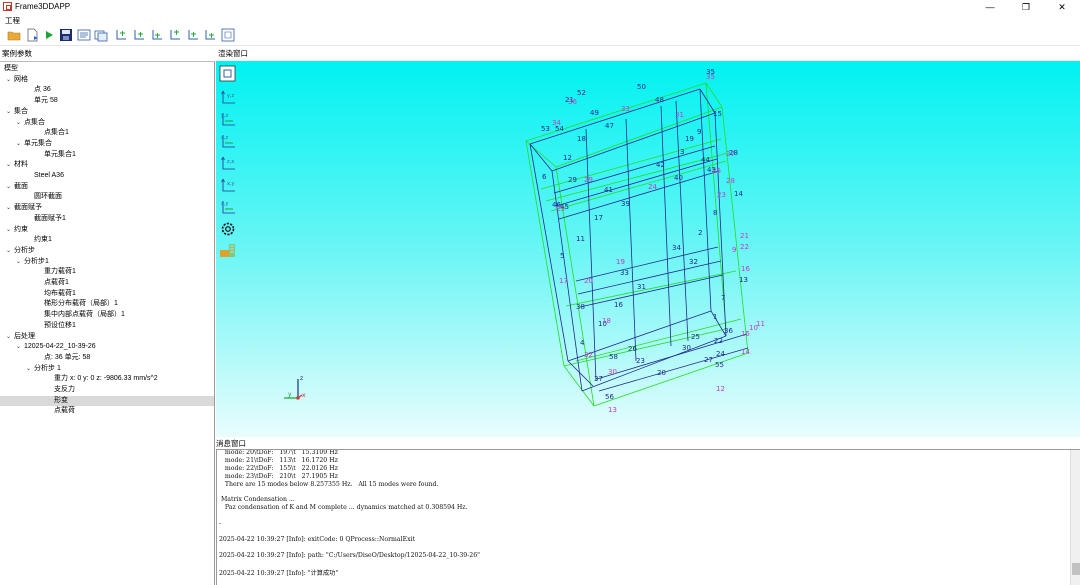 The width and height of the screenshot is (1080, 585). Describe the element at coordinates (107, 262) in the screenshot. I see `tree-item: ⌄ 分析步1` at that location.